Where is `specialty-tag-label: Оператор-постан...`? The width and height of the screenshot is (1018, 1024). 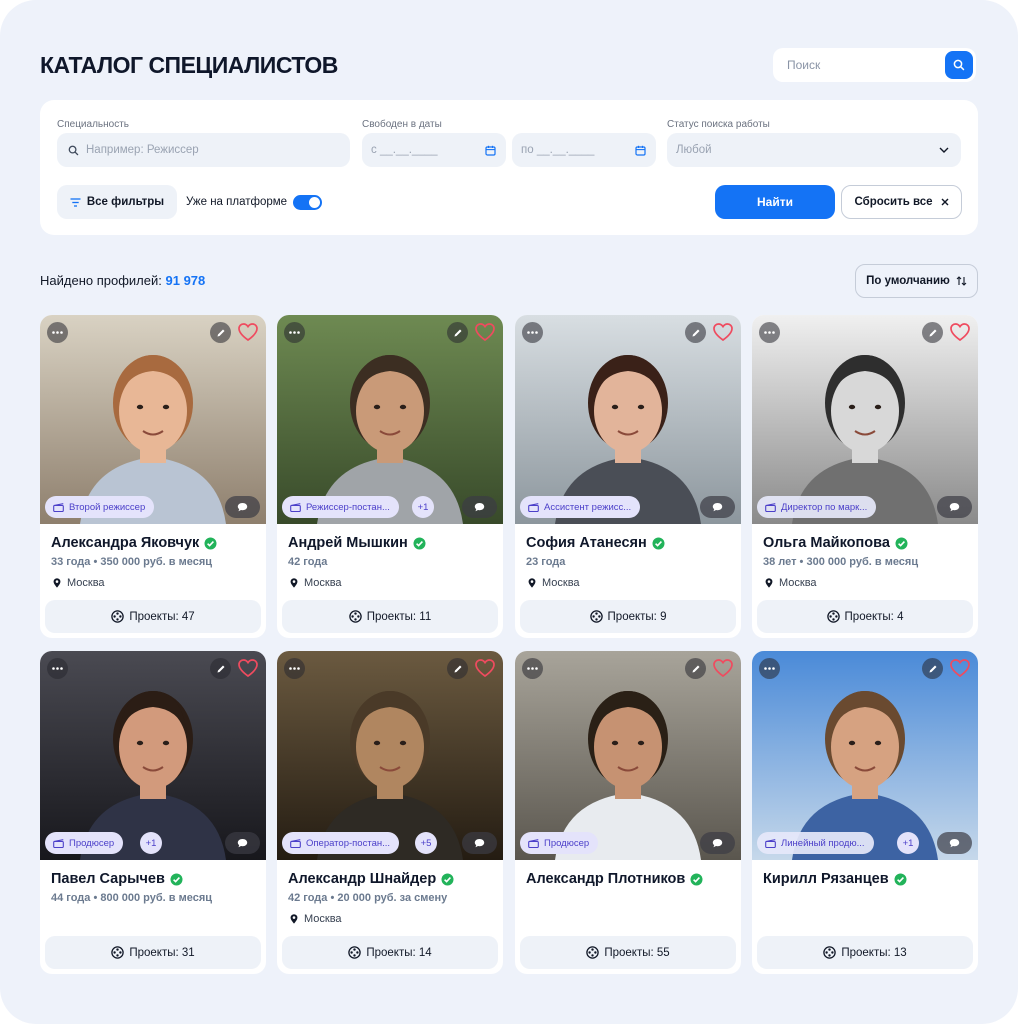 specialty-tag-label: Оператор-постан... is located at coordinates (348, 843).